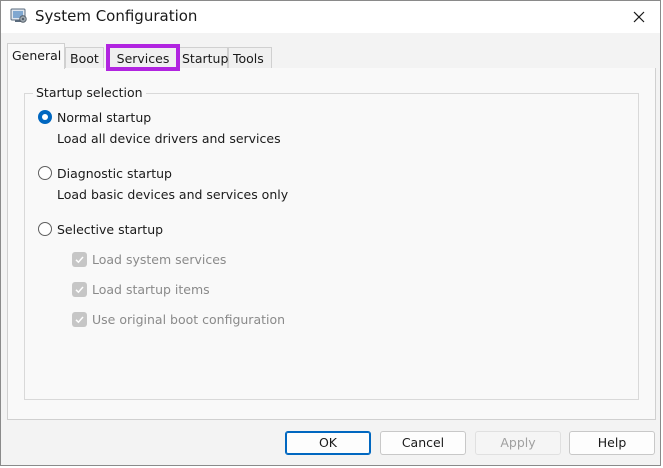  I want to click on tab-services: Services, so click(143, 57).